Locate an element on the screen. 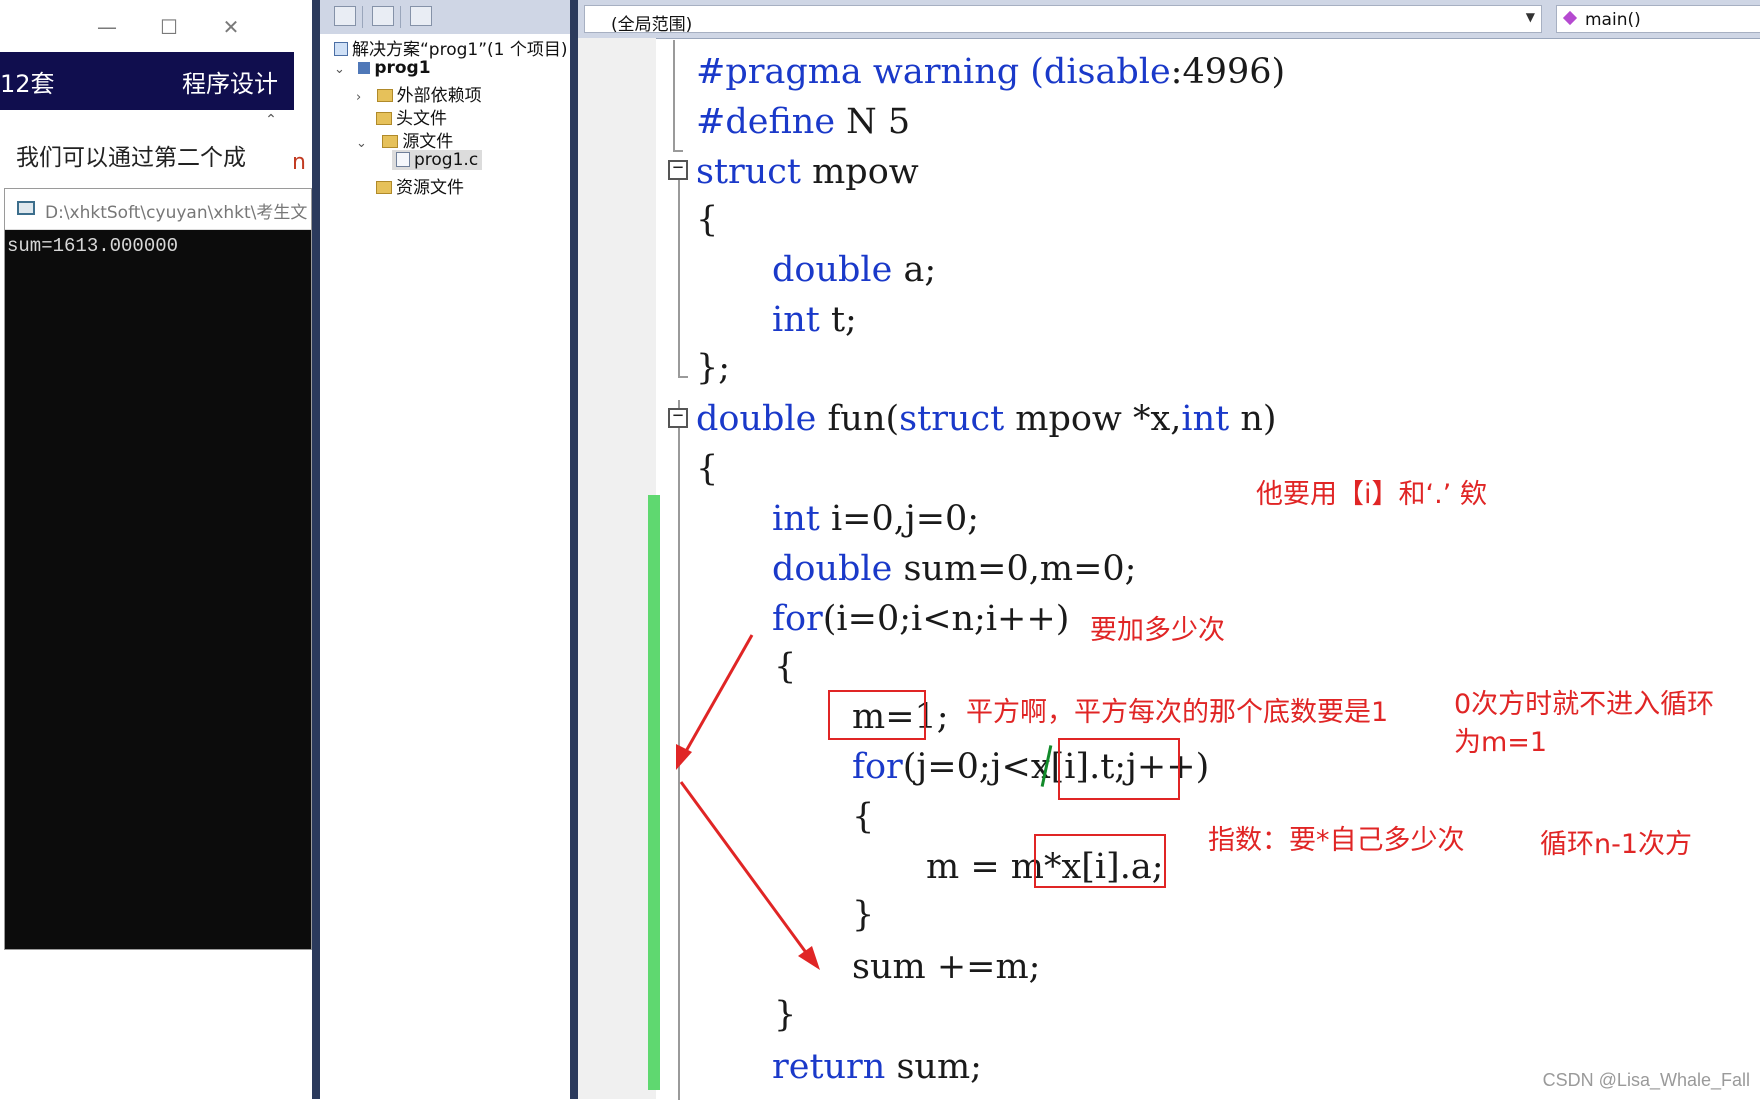  watermark: CSDN @Lisa_Whale_Fall is located at coordinates (1646, 1080).